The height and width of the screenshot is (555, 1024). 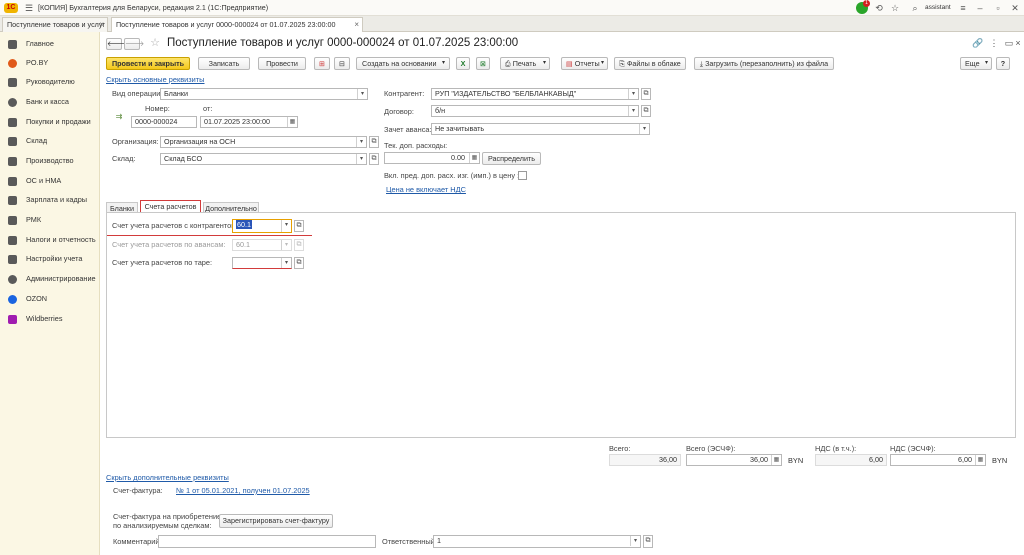 What do you see at coordinates (537, 541) in the screenshot?
I see `responsible-select: 1 ▾` at bounding box center [537, 541].